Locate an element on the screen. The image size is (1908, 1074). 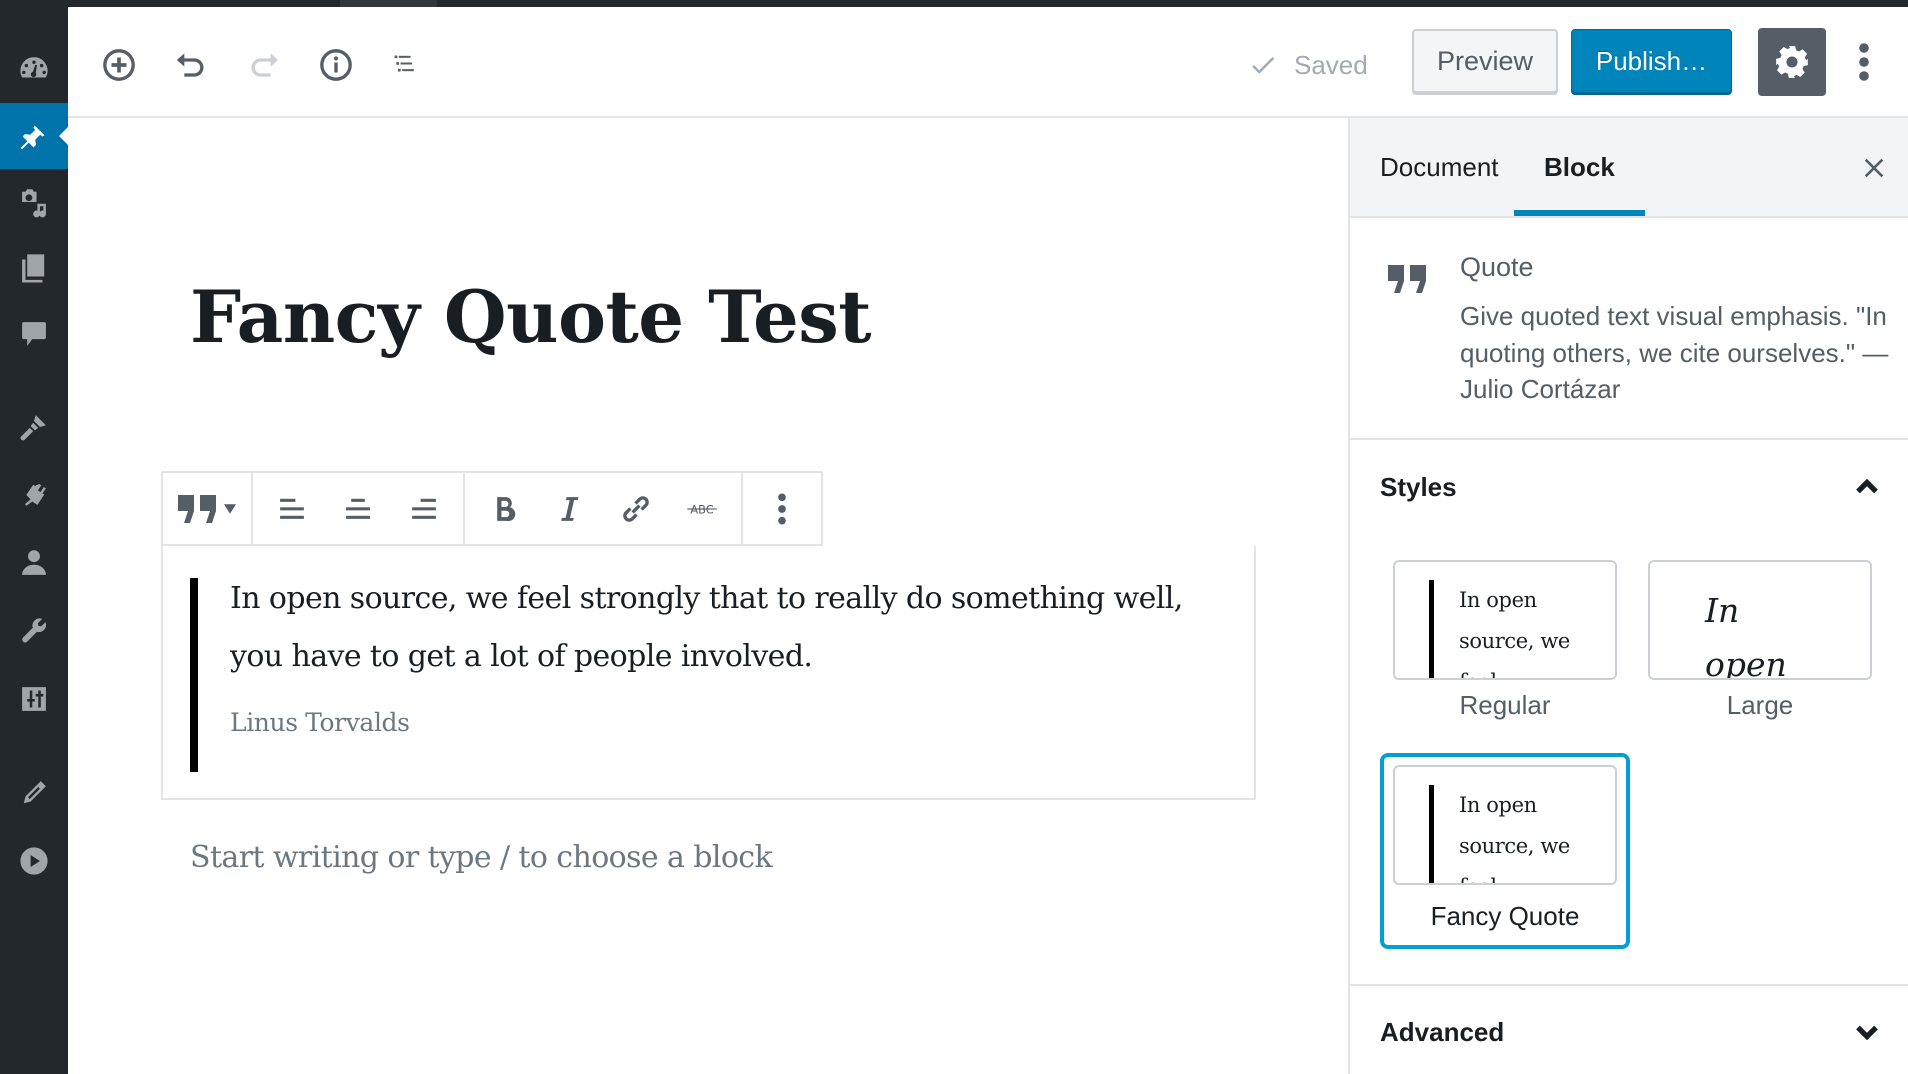
close-sidebar-button is located at coordinates (1874, 168).